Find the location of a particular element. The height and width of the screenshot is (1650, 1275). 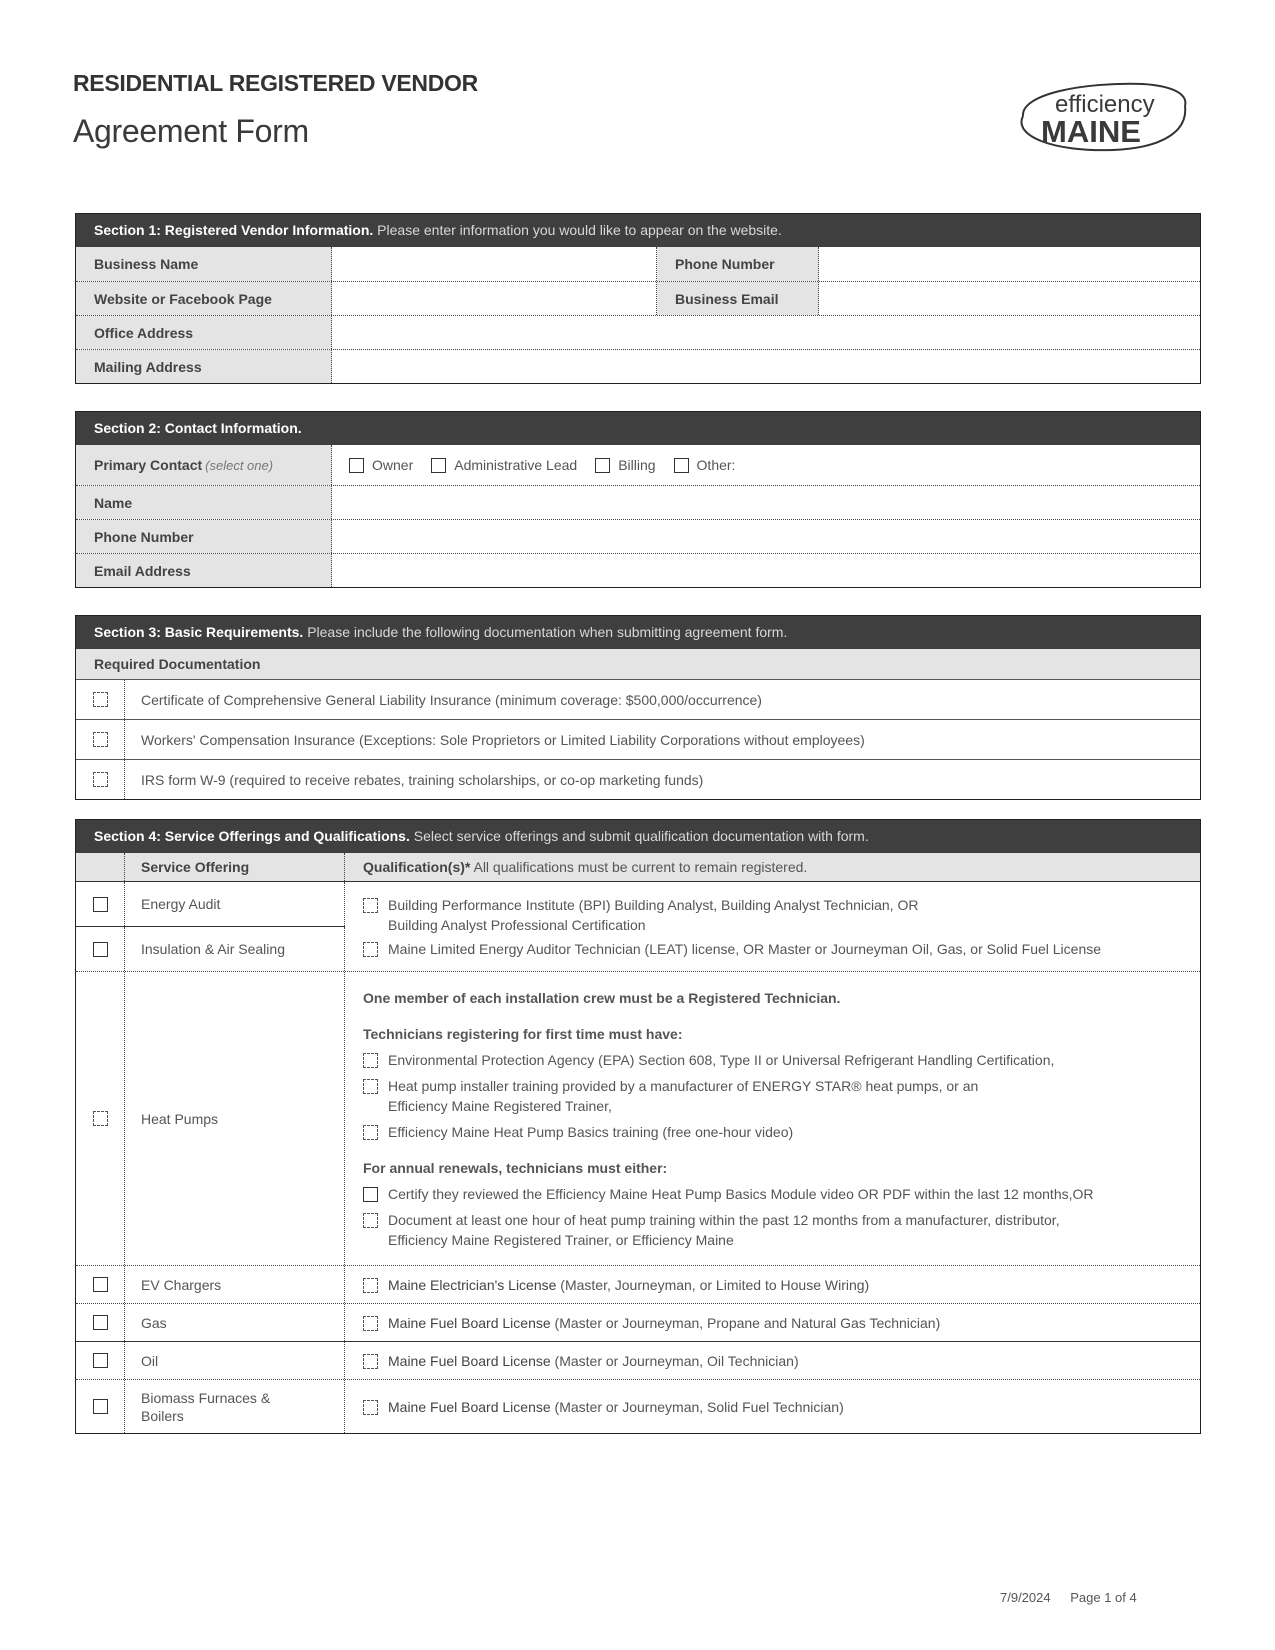

checkbox-qual-electrician is located at coordinates (370, 1285).